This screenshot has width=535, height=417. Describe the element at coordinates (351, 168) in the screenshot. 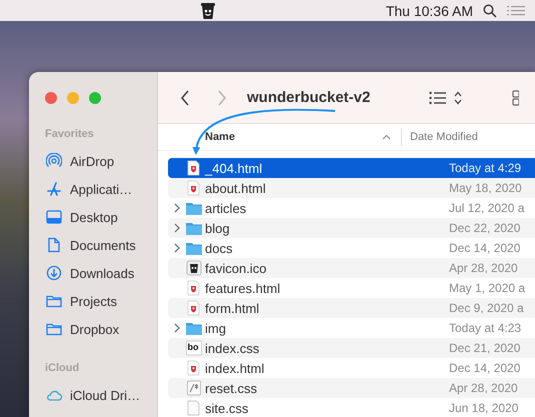

I see `file-row: _404.html Today at 4:29` at that location.